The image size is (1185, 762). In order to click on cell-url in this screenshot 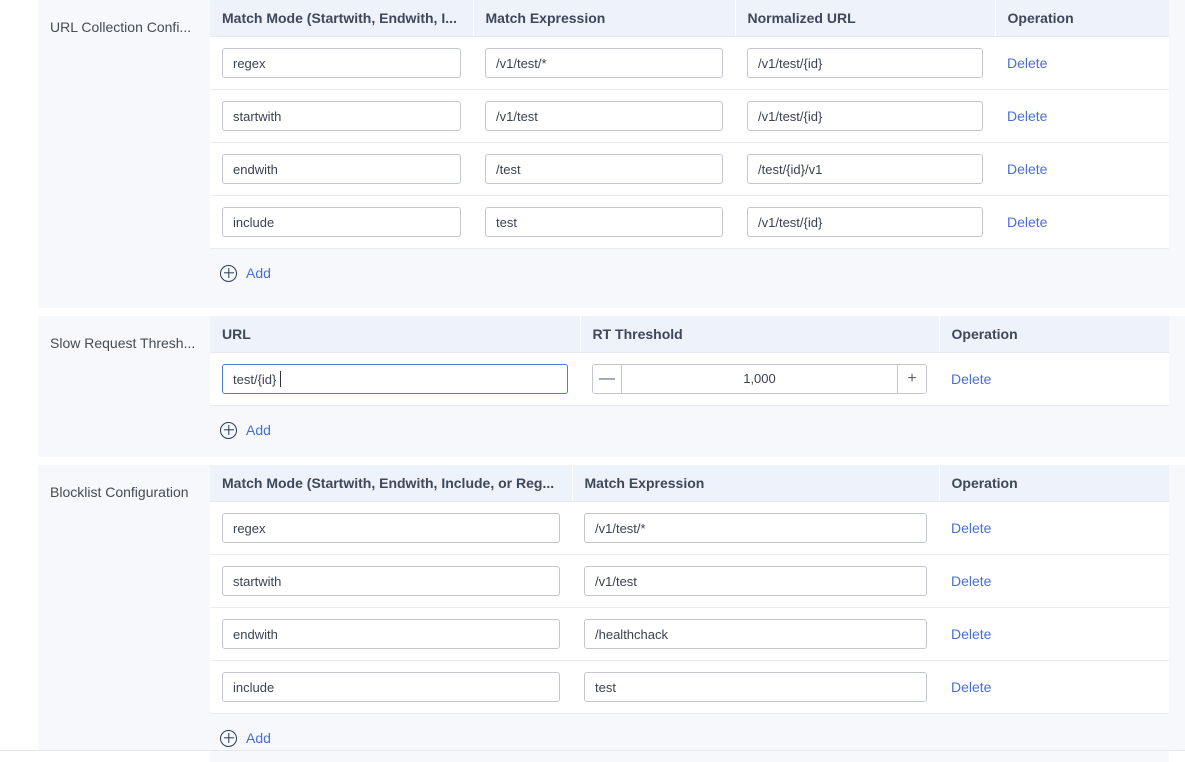, I will do `click(395, 379)`.